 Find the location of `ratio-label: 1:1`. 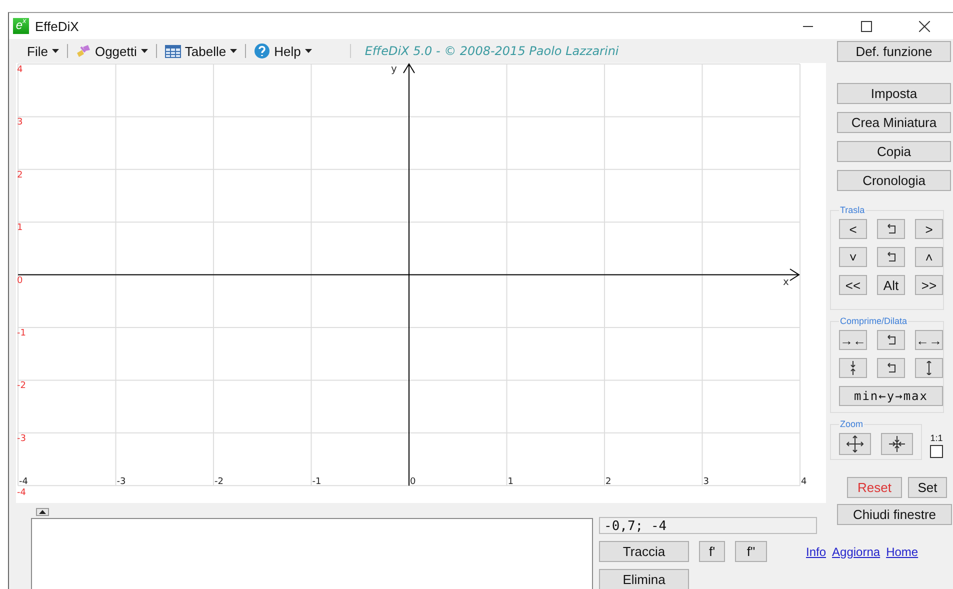

ratio-label: 1:1 is located at coordinates (936, 438).